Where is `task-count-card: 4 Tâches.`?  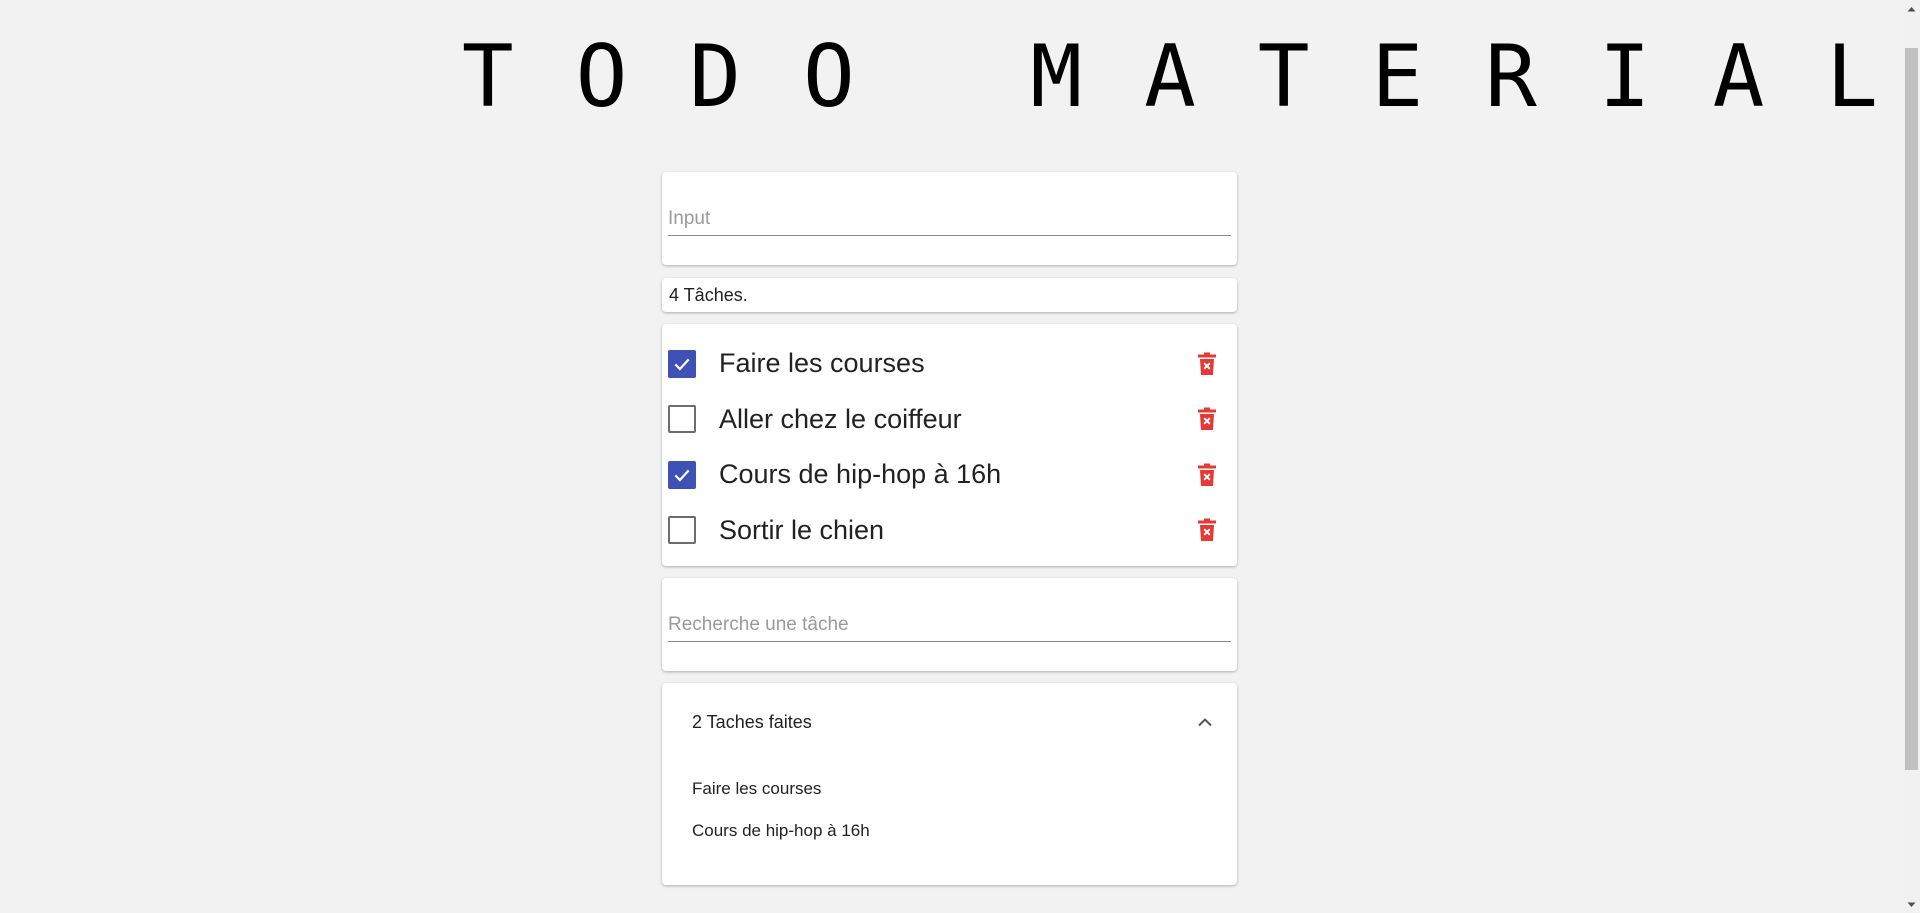
task-count-card: 4 Tâches. is located at coordinates (949, 295).